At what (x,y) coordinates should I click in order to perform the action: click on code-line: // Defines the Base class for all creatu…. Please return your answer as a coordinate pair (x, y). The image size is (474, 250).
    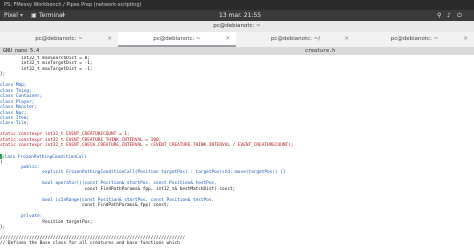
    Looking at the image, I should click on (90, 244).